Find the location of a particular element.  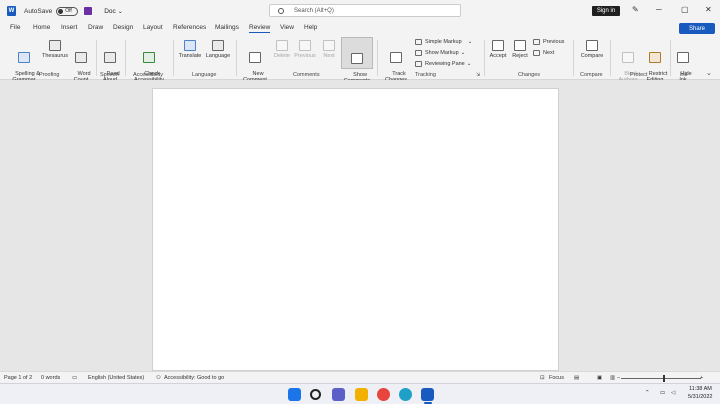

zoom-slider-thumb is located at coordinates (664, 378).